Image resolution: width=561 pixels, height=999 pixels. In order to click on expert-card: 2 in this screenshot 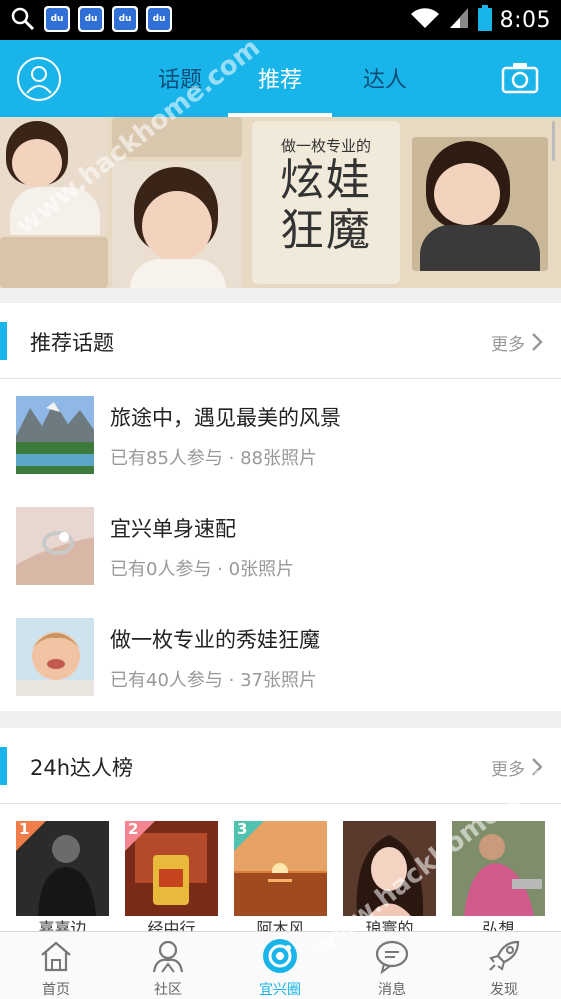, I will do `click(171, 868)`.